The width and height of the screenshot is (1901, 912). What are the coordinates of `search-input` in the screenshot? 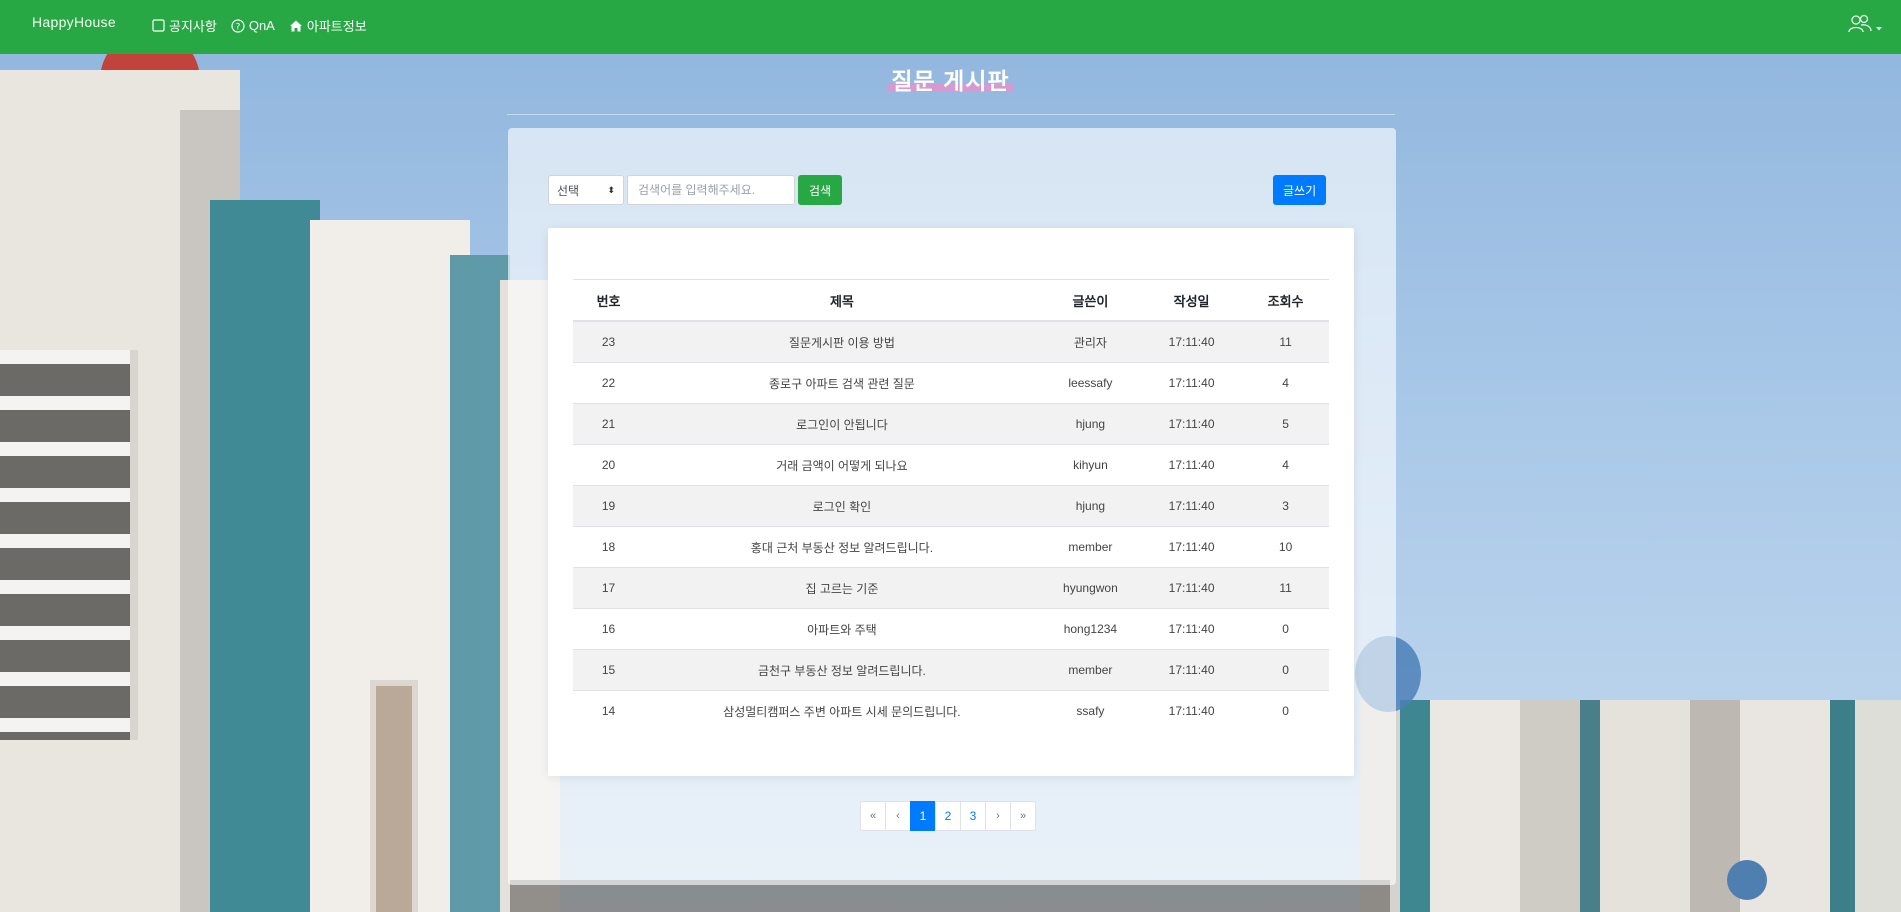 It's located at (711, 190).